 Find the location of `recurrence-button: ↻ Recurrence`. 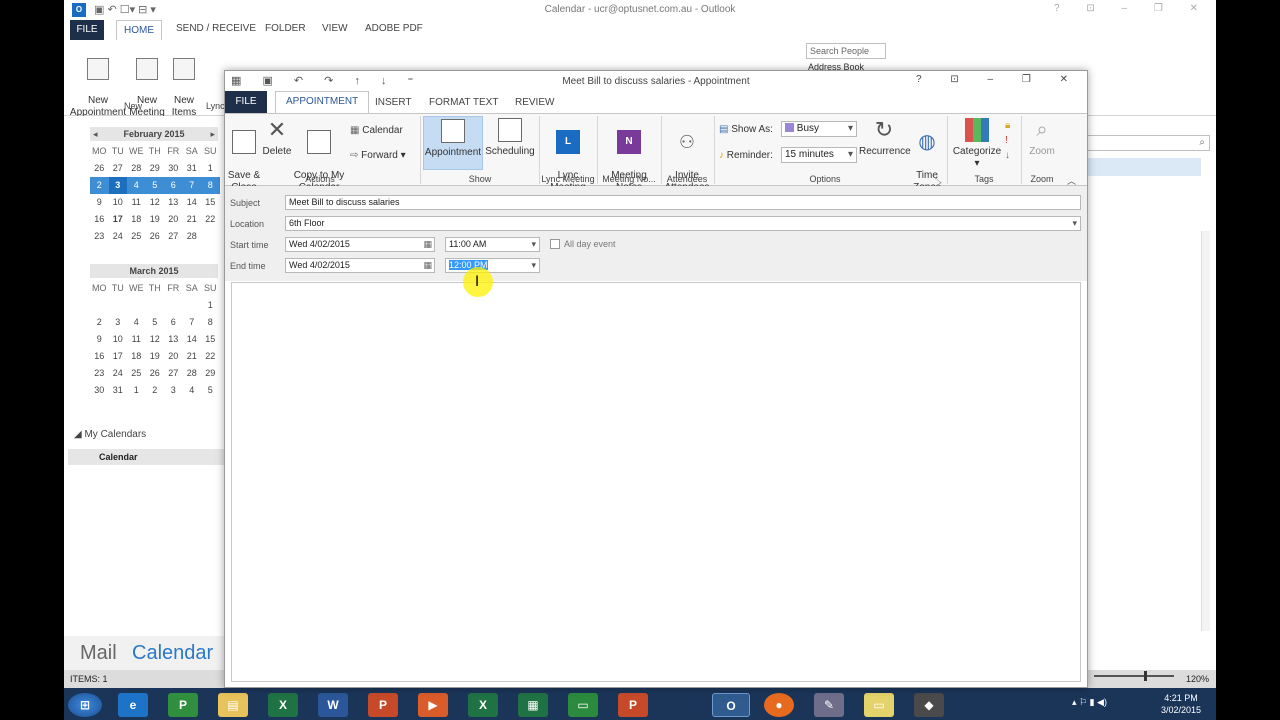

recurrence-button: ↻ Recurrence is located at coordinates (885, 138).